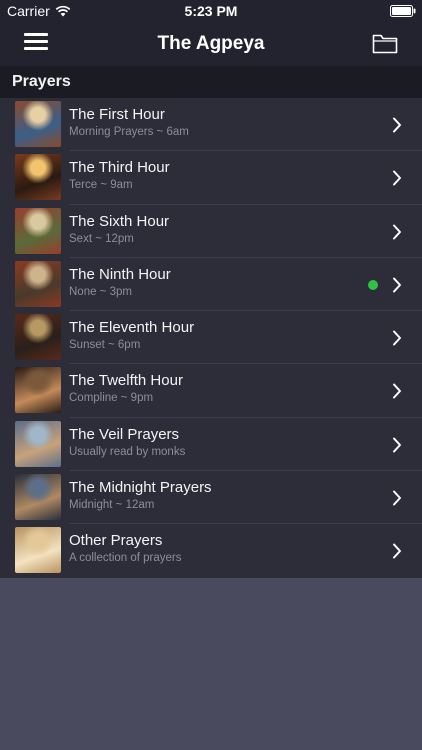  What do you see at coordinates (105, 345) in the screenshot?
I see `prayer-subtitle: Sunset ~ 6pm` at bounding box center [105, 345].